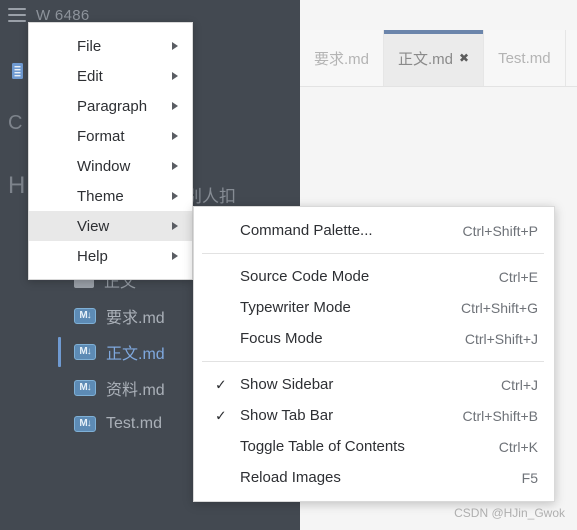 This screenshot has height=530, width=577. What do you see at coordinates (100, 196) in the screenshot?
I see `menu-item-label: Theme` at bounding box center [100, 196].